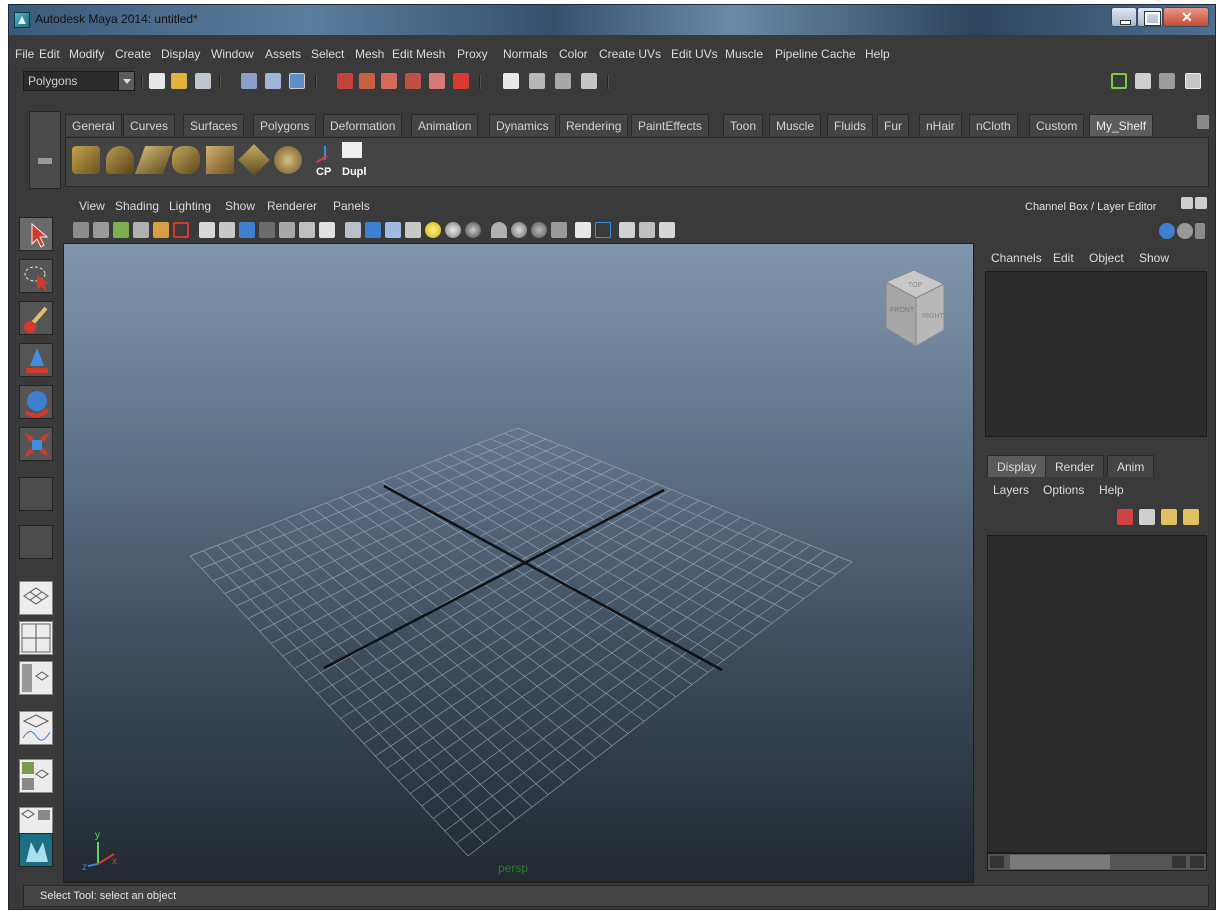 This screenshot has height=914, width=1225. Describe the element at coordinates (353, 230) in the screenshot. I see `wireframe-icon` at that location.